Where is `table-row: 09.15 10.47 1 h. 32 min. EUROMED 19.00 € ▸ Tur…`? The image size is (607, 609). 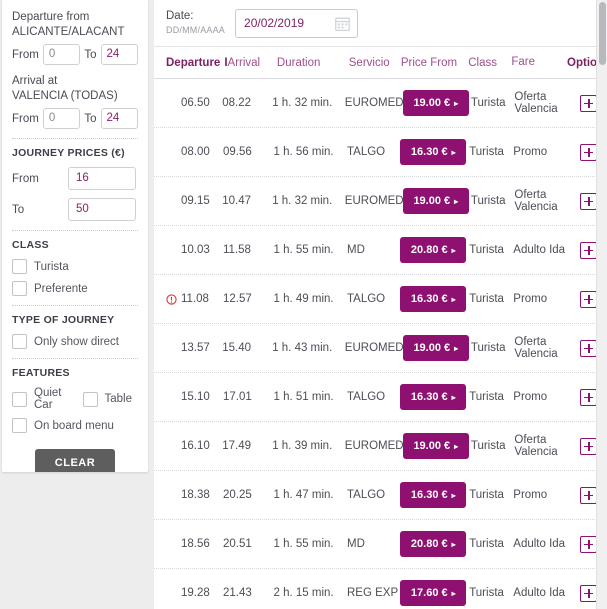
table-row: 09.15 10.47 1 h. 32 min. EUROMED 19.00 € ▸ Tur… is located at coordinates (380, 201).